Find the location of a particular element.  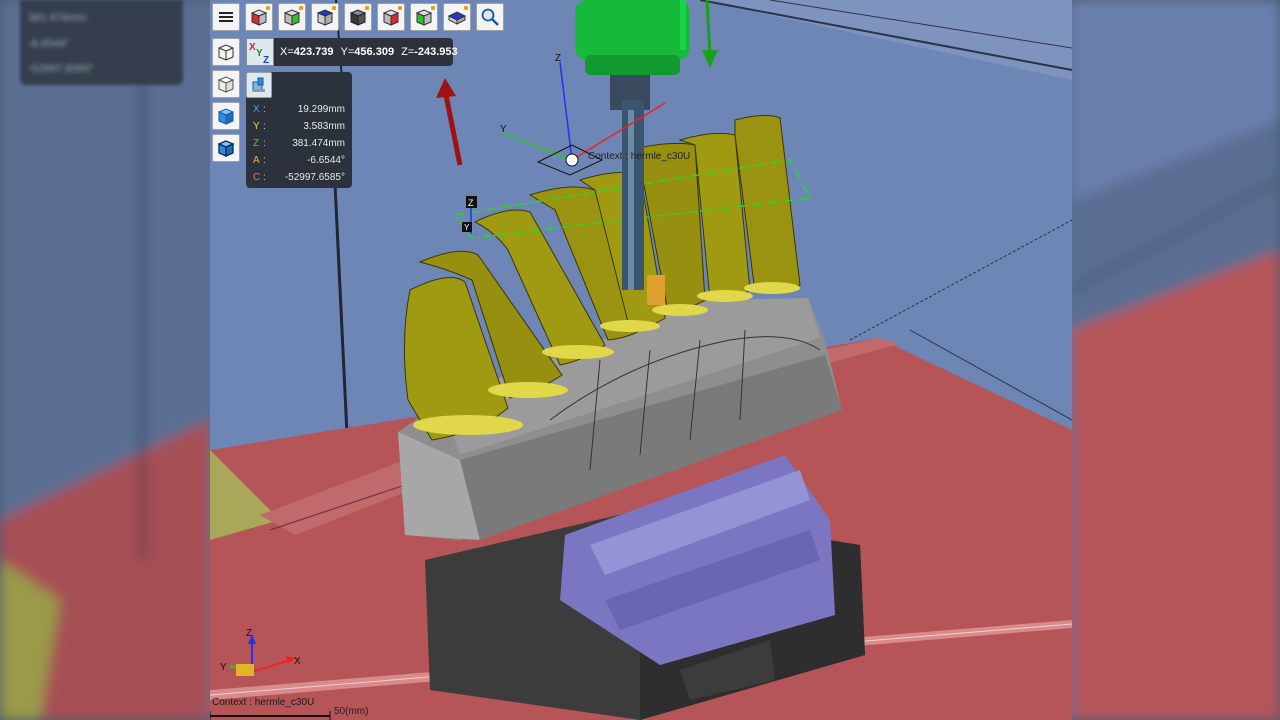

context-status-label: Context : hermle_c30U is located at coordinates (263, 702).